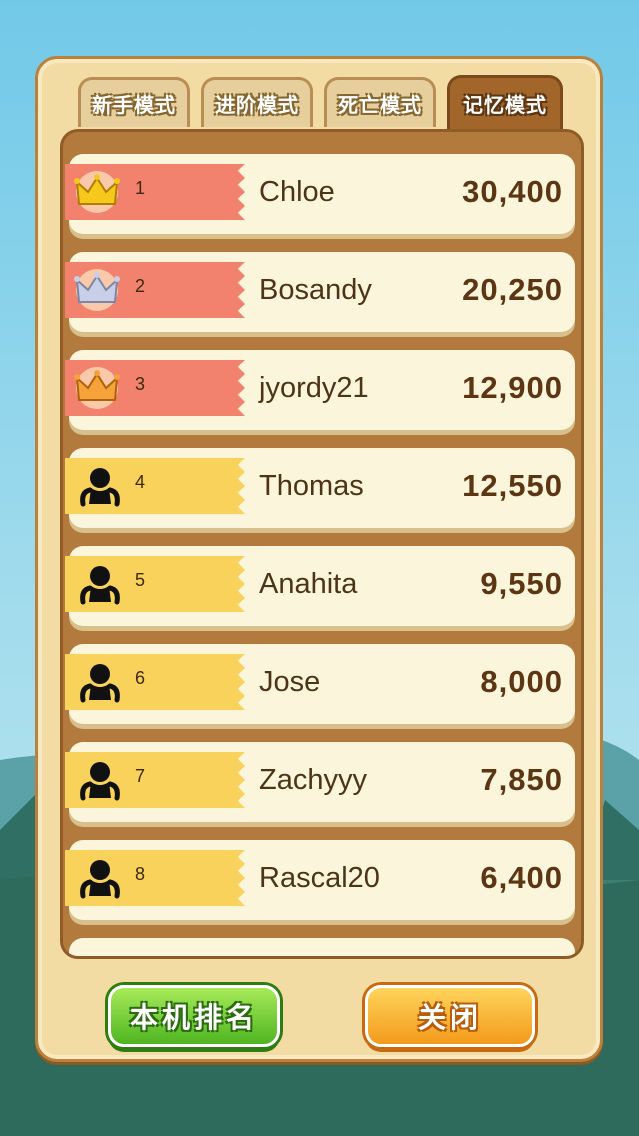  I want to click on leaderboard-row: 7 Zachyyy 7,850, so click(320, 782).